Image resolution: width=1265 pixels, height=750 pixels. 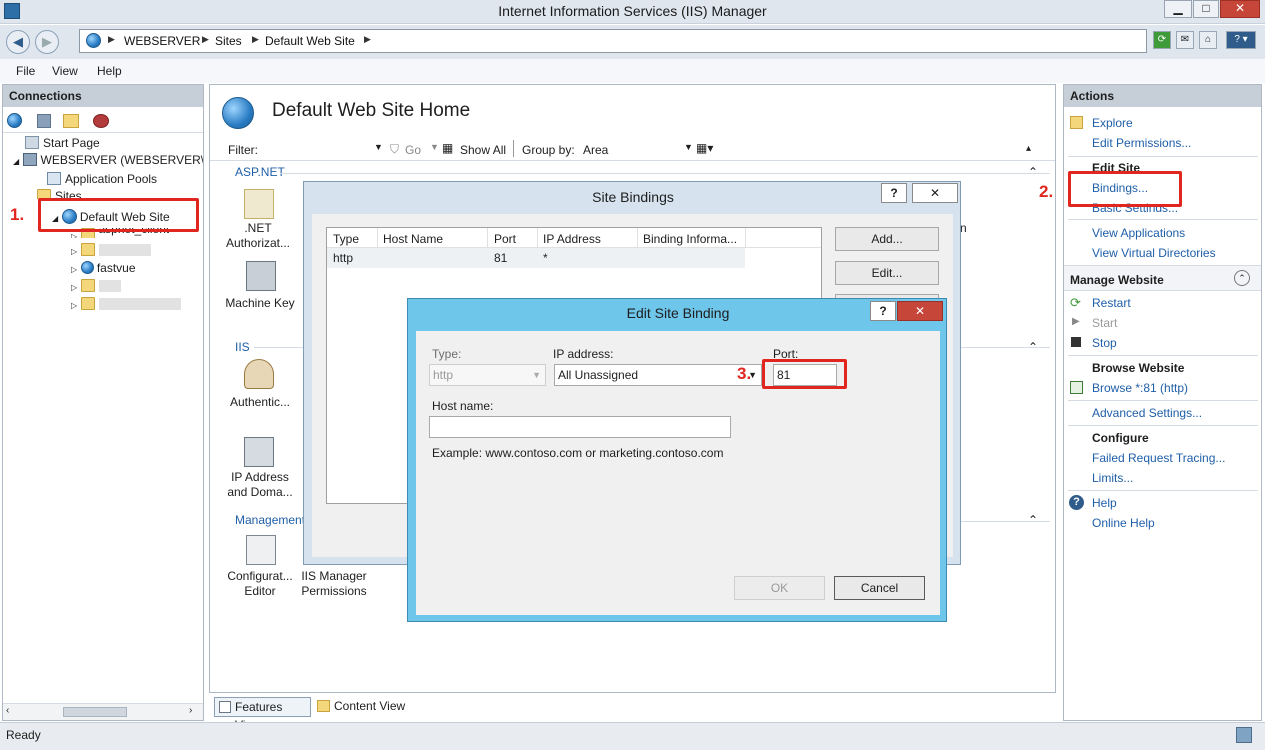 What do you see at coordinates (920, 311) in the screenshot?
I see `edit-binding-close-button: ✕` at bounding box center [920, 311].